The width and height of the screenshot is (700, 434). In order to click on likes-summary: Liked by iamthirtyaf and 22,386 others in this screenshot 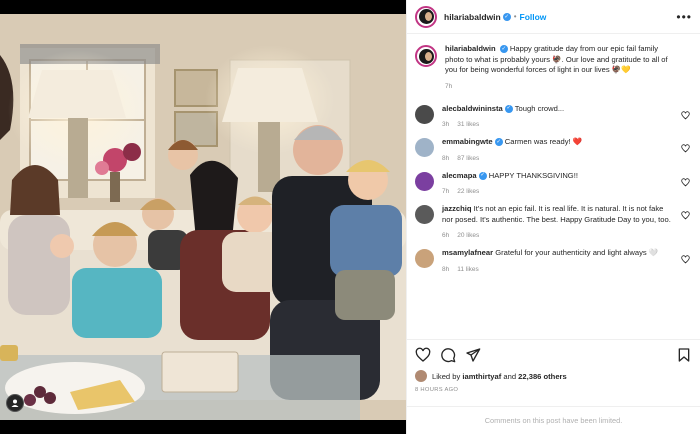, I will do `click(553, 376)`.